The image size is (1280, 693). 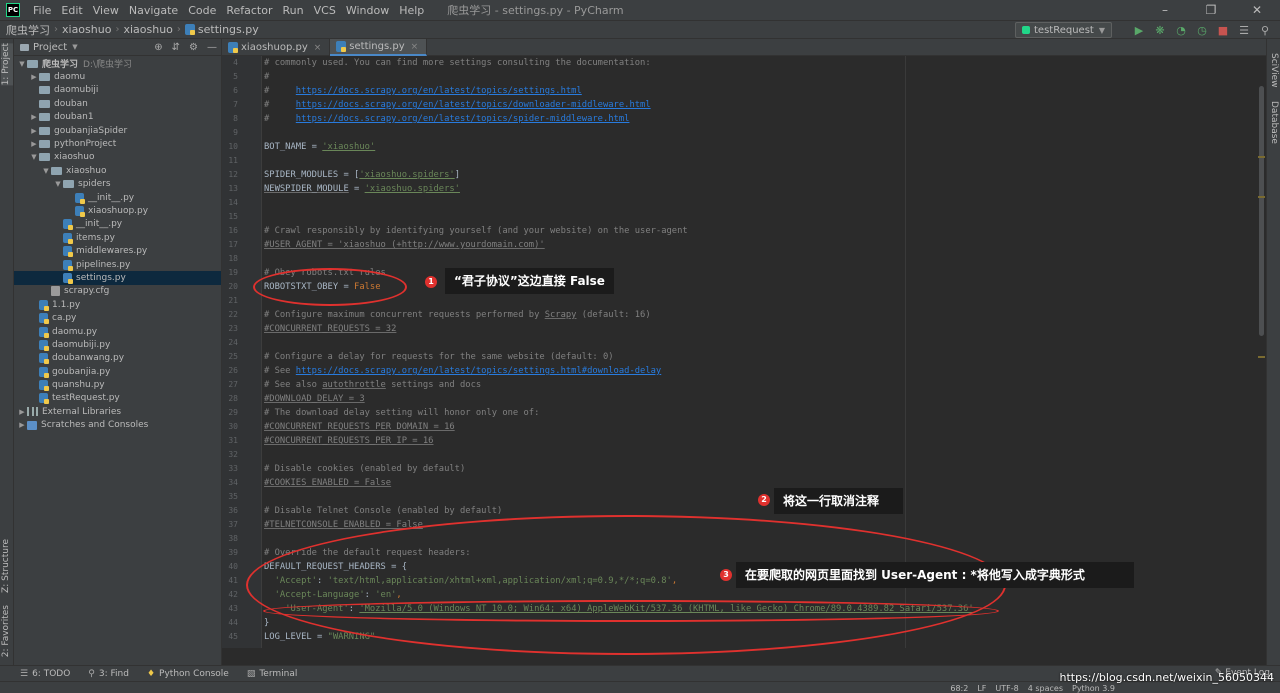 What do you see at coordinates (249, 10) in the screenshot?
I see `menu-refactor: Refactor` at bounding box center [249, 10].